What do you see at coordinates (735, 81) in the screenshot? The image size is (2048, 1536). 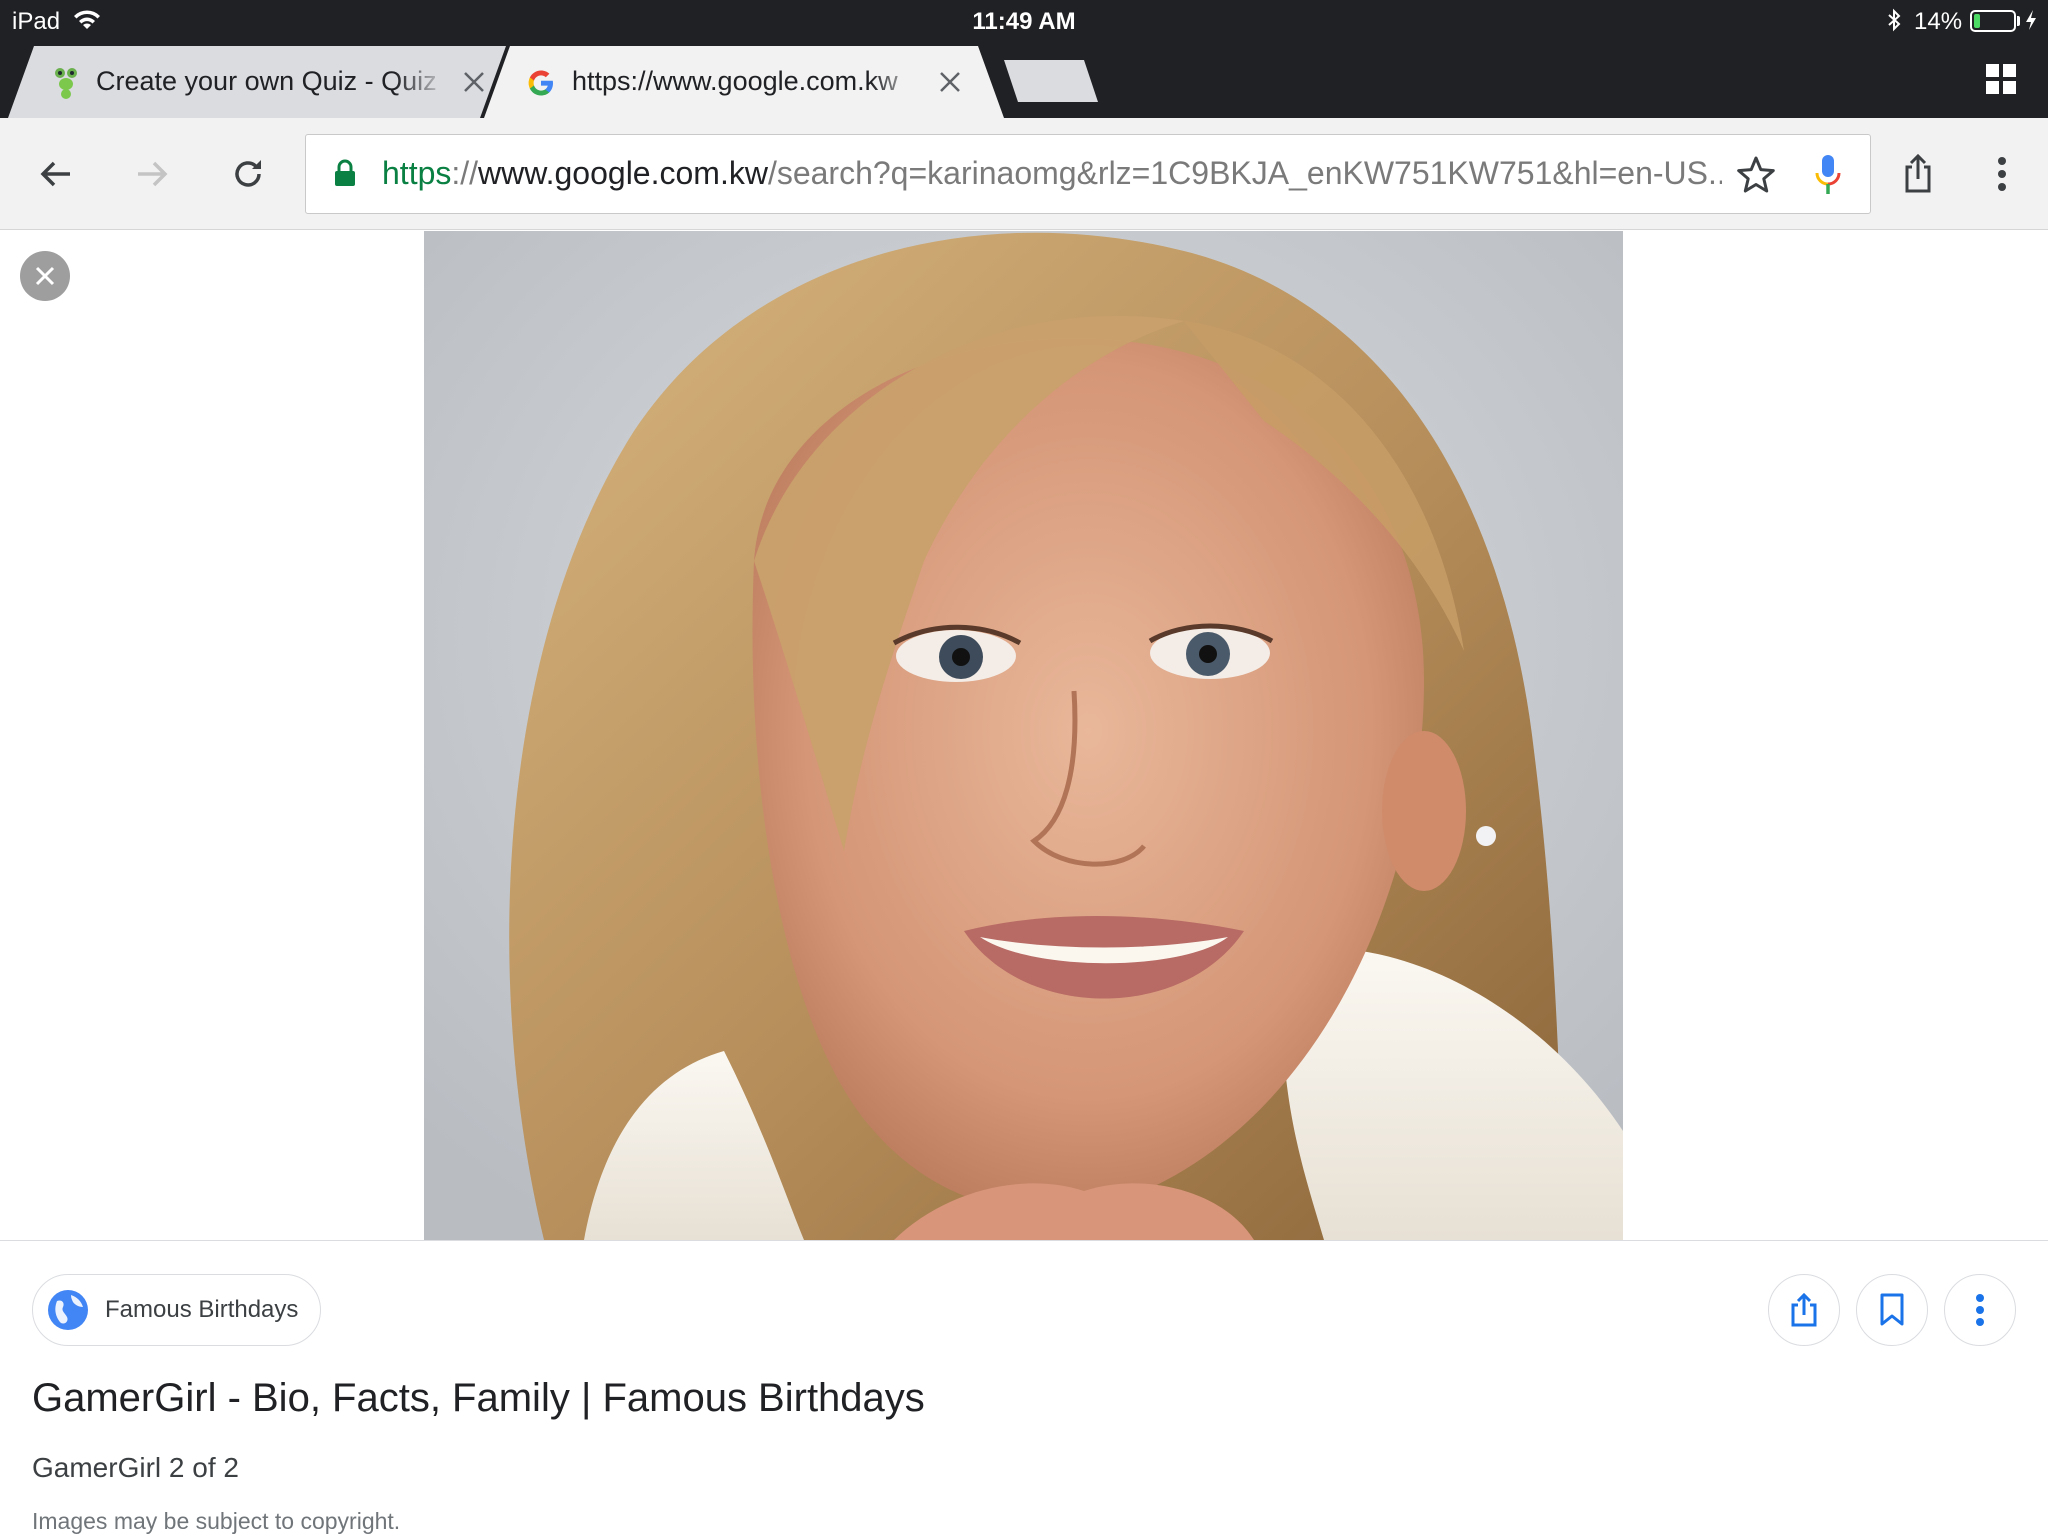 I see `tab-title: https://www.google.com.kw` at bounding box center [735, 81].